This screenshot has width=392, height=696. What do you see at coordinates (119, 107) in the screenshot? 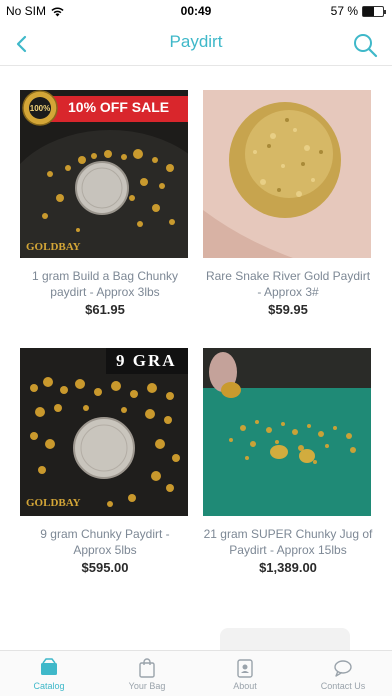
I see `sale-badge: 10% OFF SALE` at bounding box center [119, 107].